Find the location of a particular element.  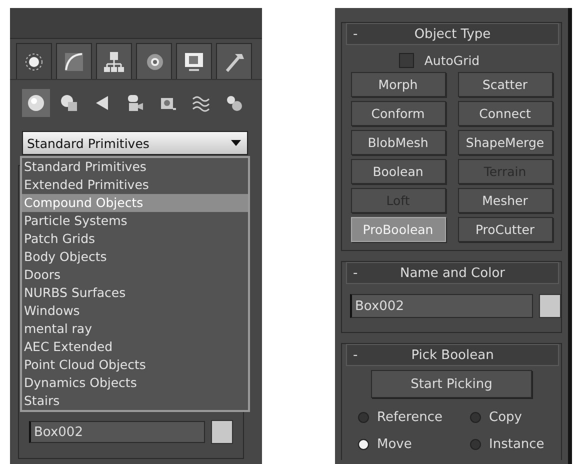

rollout-title: Name and Color is located at coordinates (452, 273).